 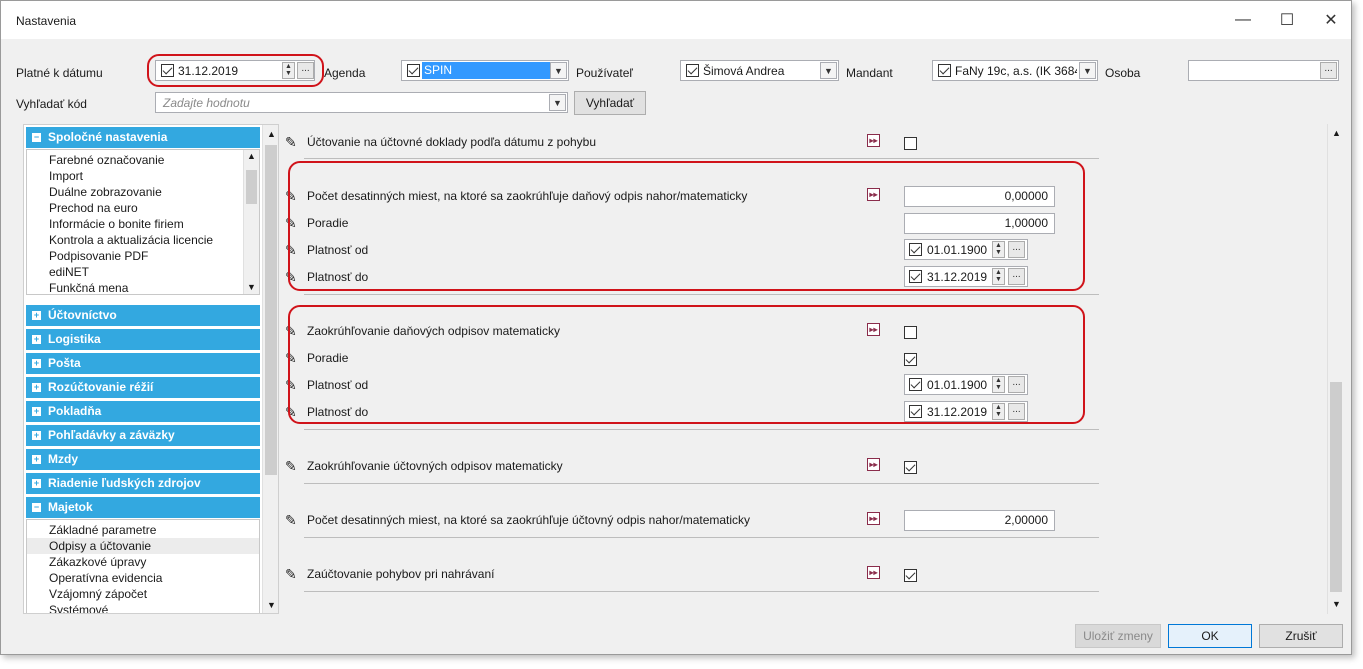 I want to click on list-item: ediNET, so click(x=69, y=272).